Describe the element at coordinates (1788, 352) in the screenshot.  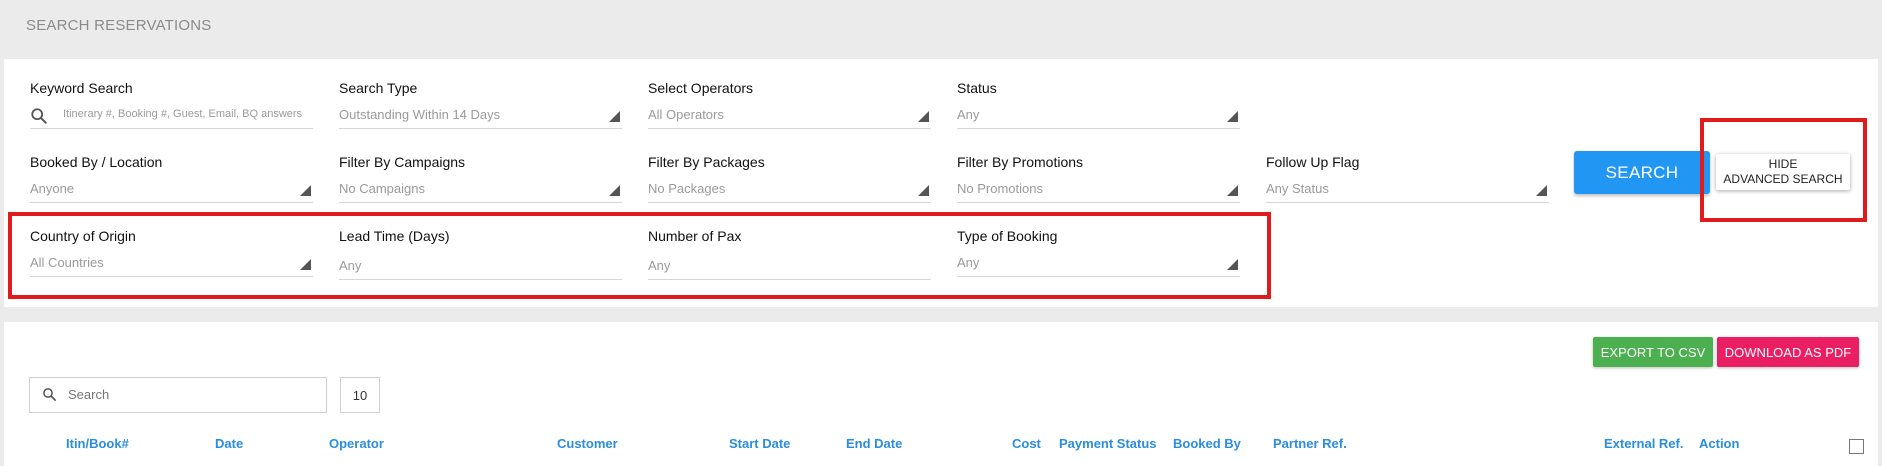
I see `download-pdf-button: DOWNLOAD AS PDF` at that location.